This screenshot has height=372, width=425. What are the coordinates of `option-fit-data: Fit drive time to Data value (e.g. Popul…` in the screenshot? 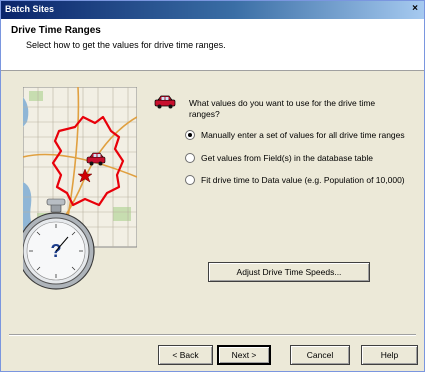 It's located at (295, 180).